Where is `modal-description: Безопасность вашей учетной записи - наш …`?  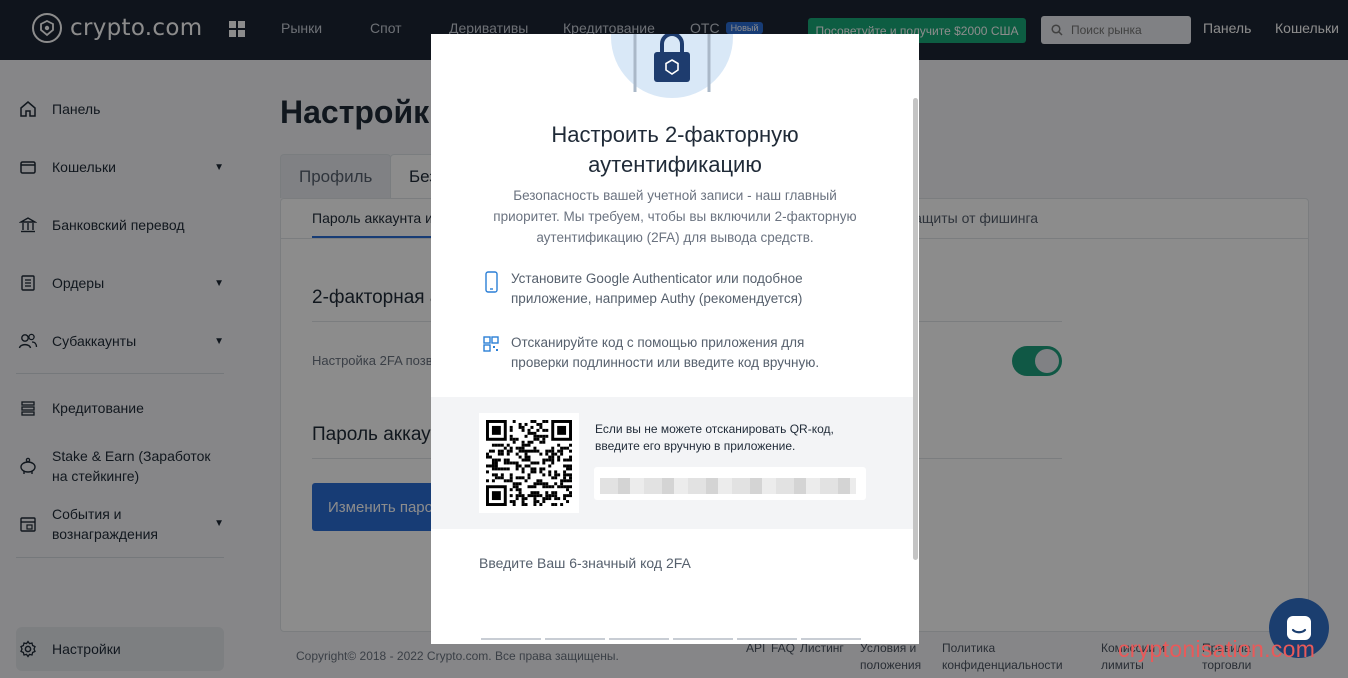
modal-description: Безопасность вашей учетной записи - наш … is located at coordinates (675, 216).